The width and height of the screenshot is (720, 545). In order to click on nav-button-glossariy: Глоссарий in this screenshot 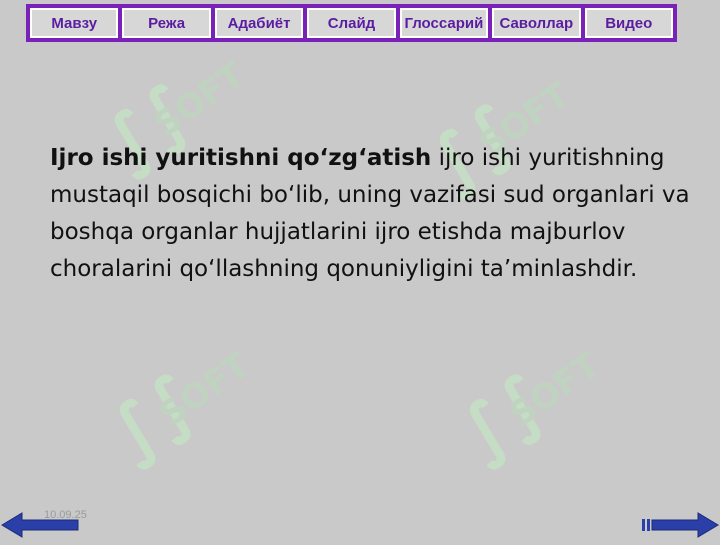, I will do `click(444, 23)`.